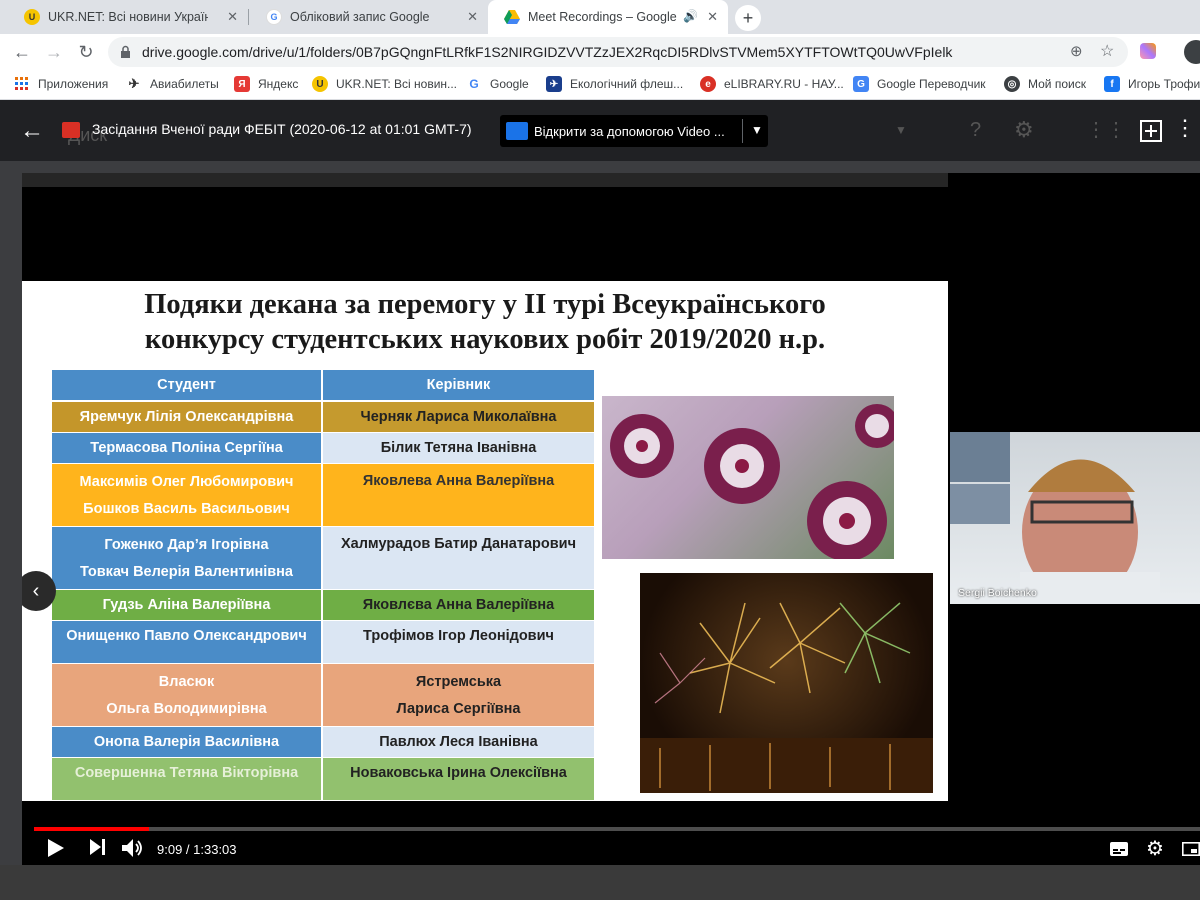 This screenshot has height=900, width=1200. Describe the element at coordinates (197, 849) in the screenshot. I see `time-display: 9:09 / 1:33:03` at that location.